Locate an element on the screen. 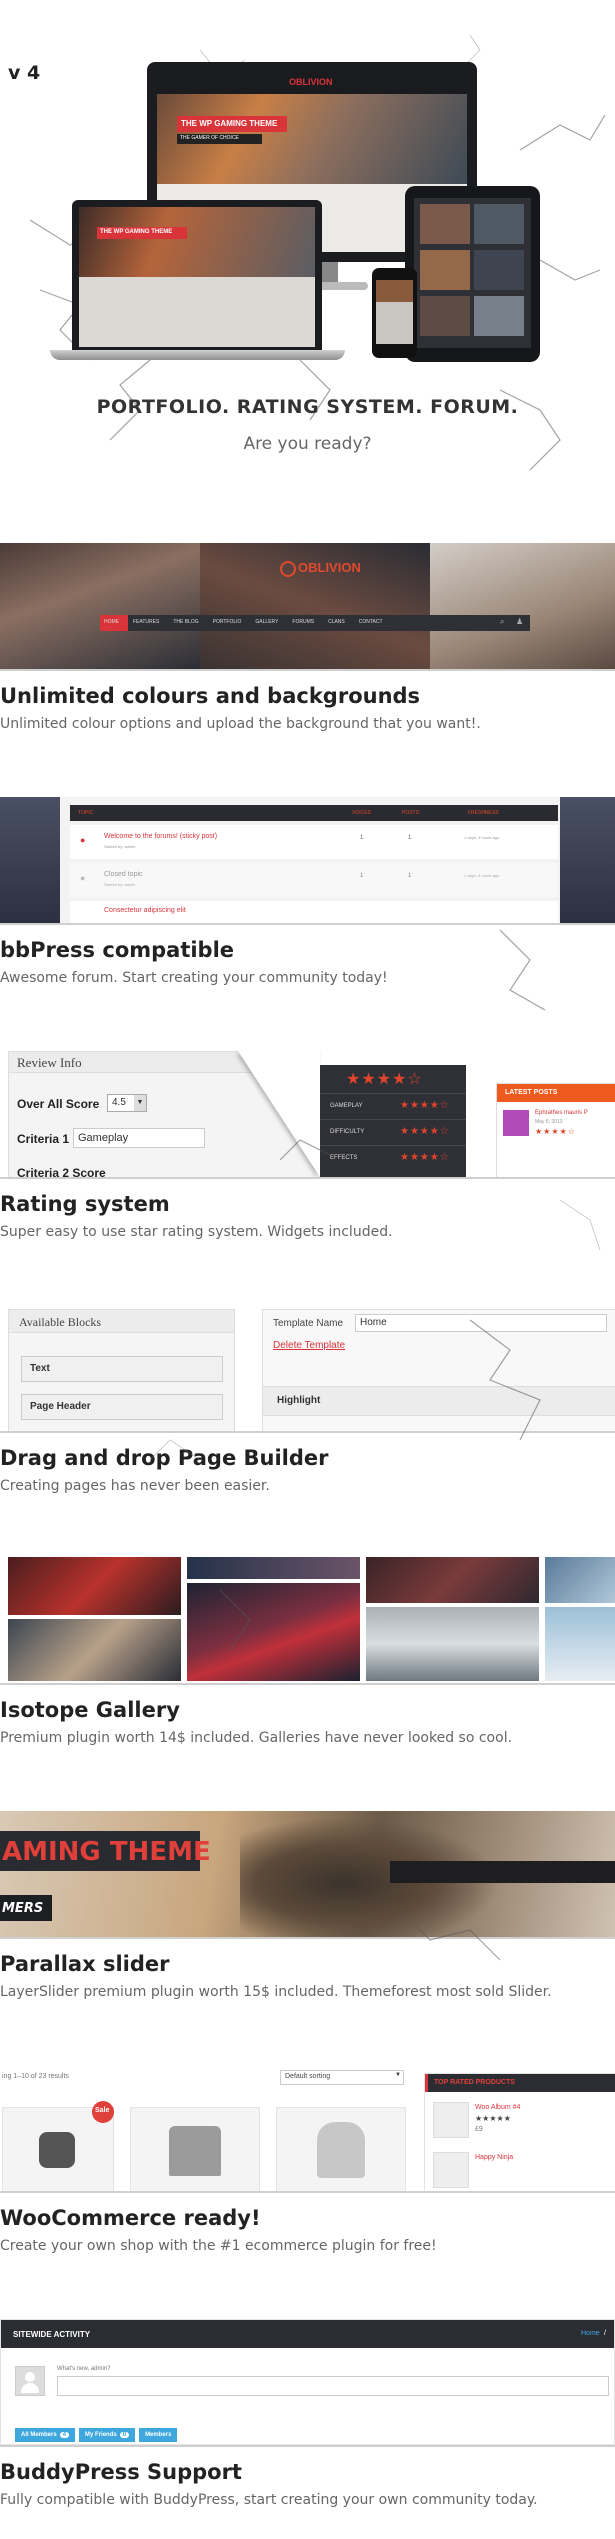 This screenshot has width=615, height=2539. forum-col-freshness: FRESHNESS is located at coordinates (483, 813).